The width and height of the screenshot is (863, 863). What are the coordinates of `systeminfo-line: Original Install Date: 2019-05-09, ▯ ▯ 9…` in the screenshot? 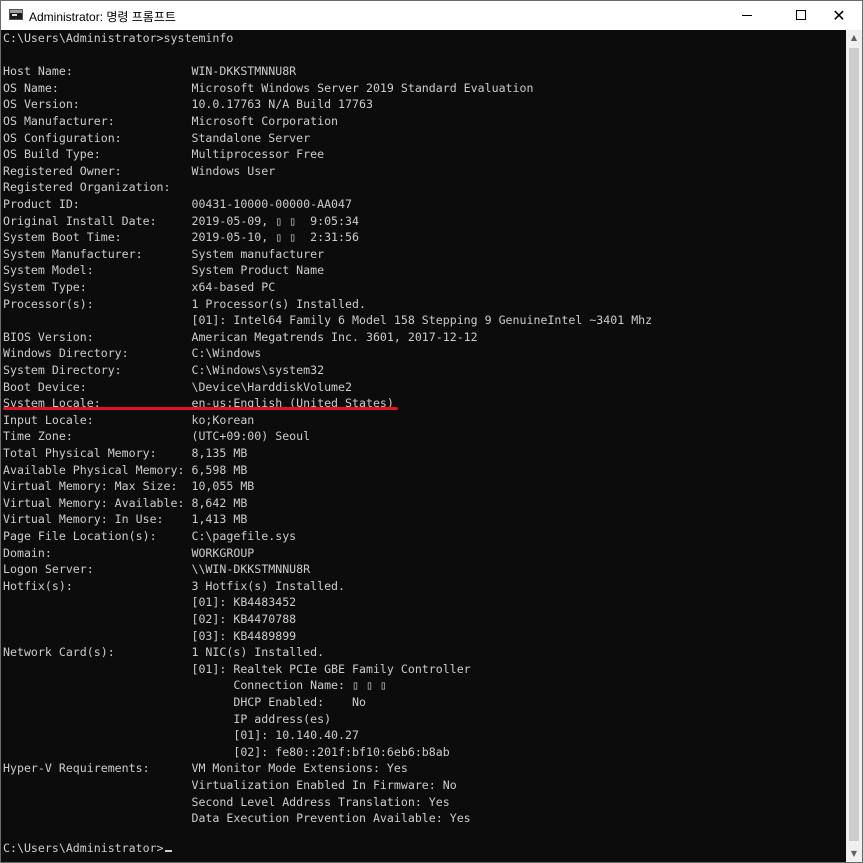 It's located at (181, 220).